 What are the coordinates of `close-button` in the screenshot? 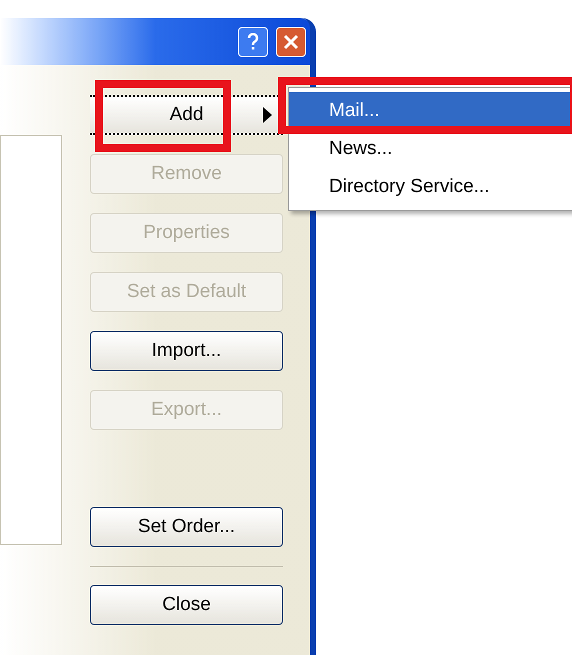 It's located at (291, 41).